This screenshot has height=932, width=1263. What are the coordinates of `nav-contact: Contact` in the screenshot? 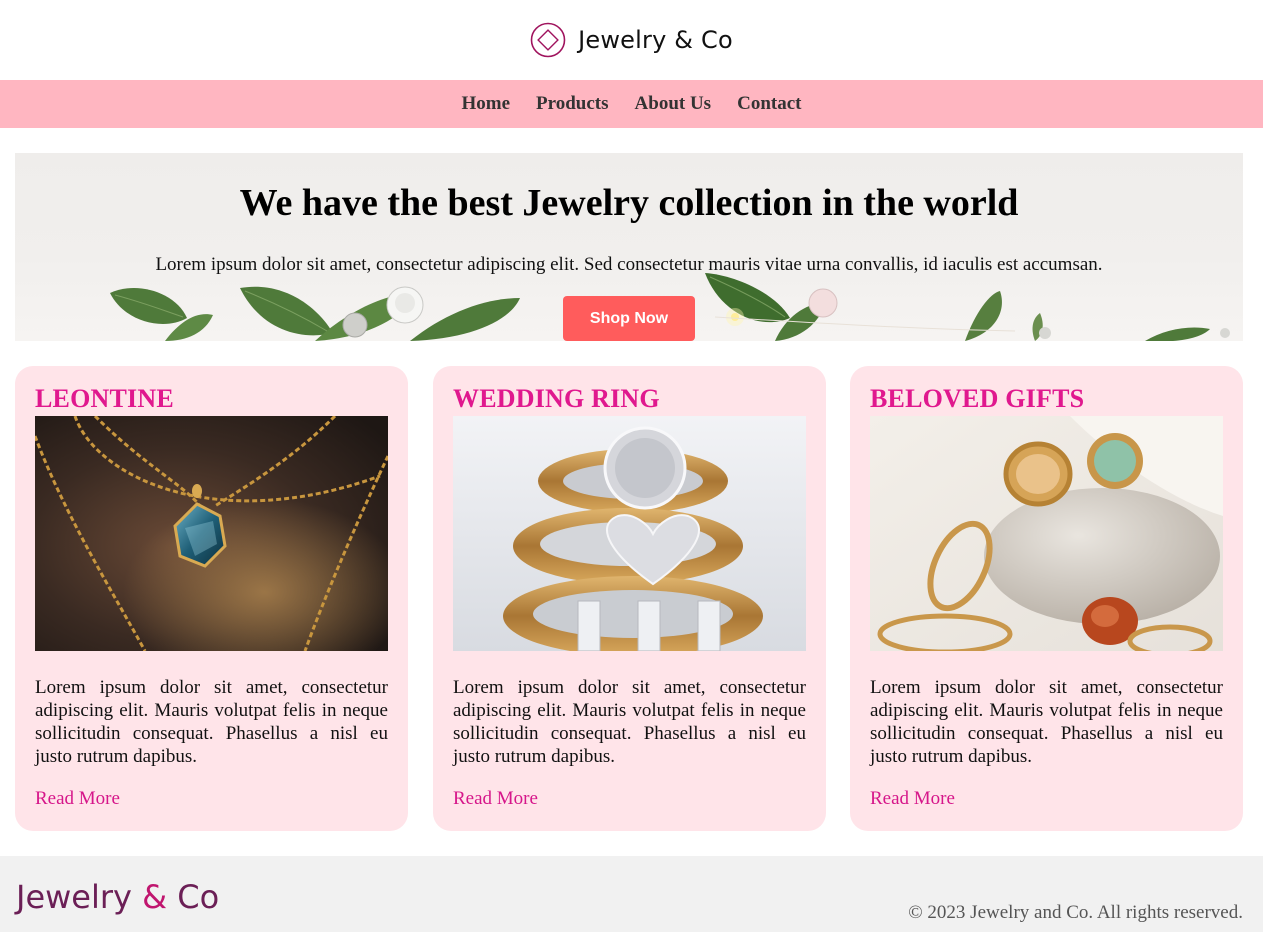 It's located at (769, 104).